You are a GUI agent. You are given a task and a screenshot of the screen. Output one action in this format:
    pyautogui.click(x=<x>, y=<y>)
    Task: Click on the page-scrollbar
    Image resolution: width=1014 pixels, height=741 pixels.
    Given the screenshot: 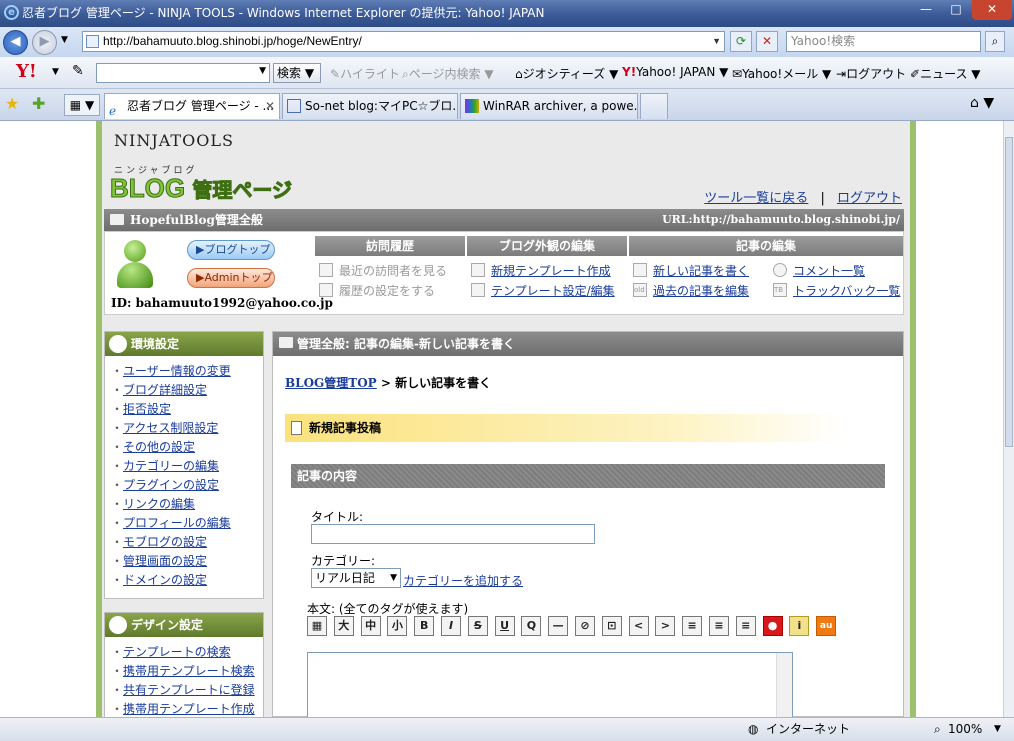 What is the action you would take?
    pyautogui.click(x=1008, y=419)
    